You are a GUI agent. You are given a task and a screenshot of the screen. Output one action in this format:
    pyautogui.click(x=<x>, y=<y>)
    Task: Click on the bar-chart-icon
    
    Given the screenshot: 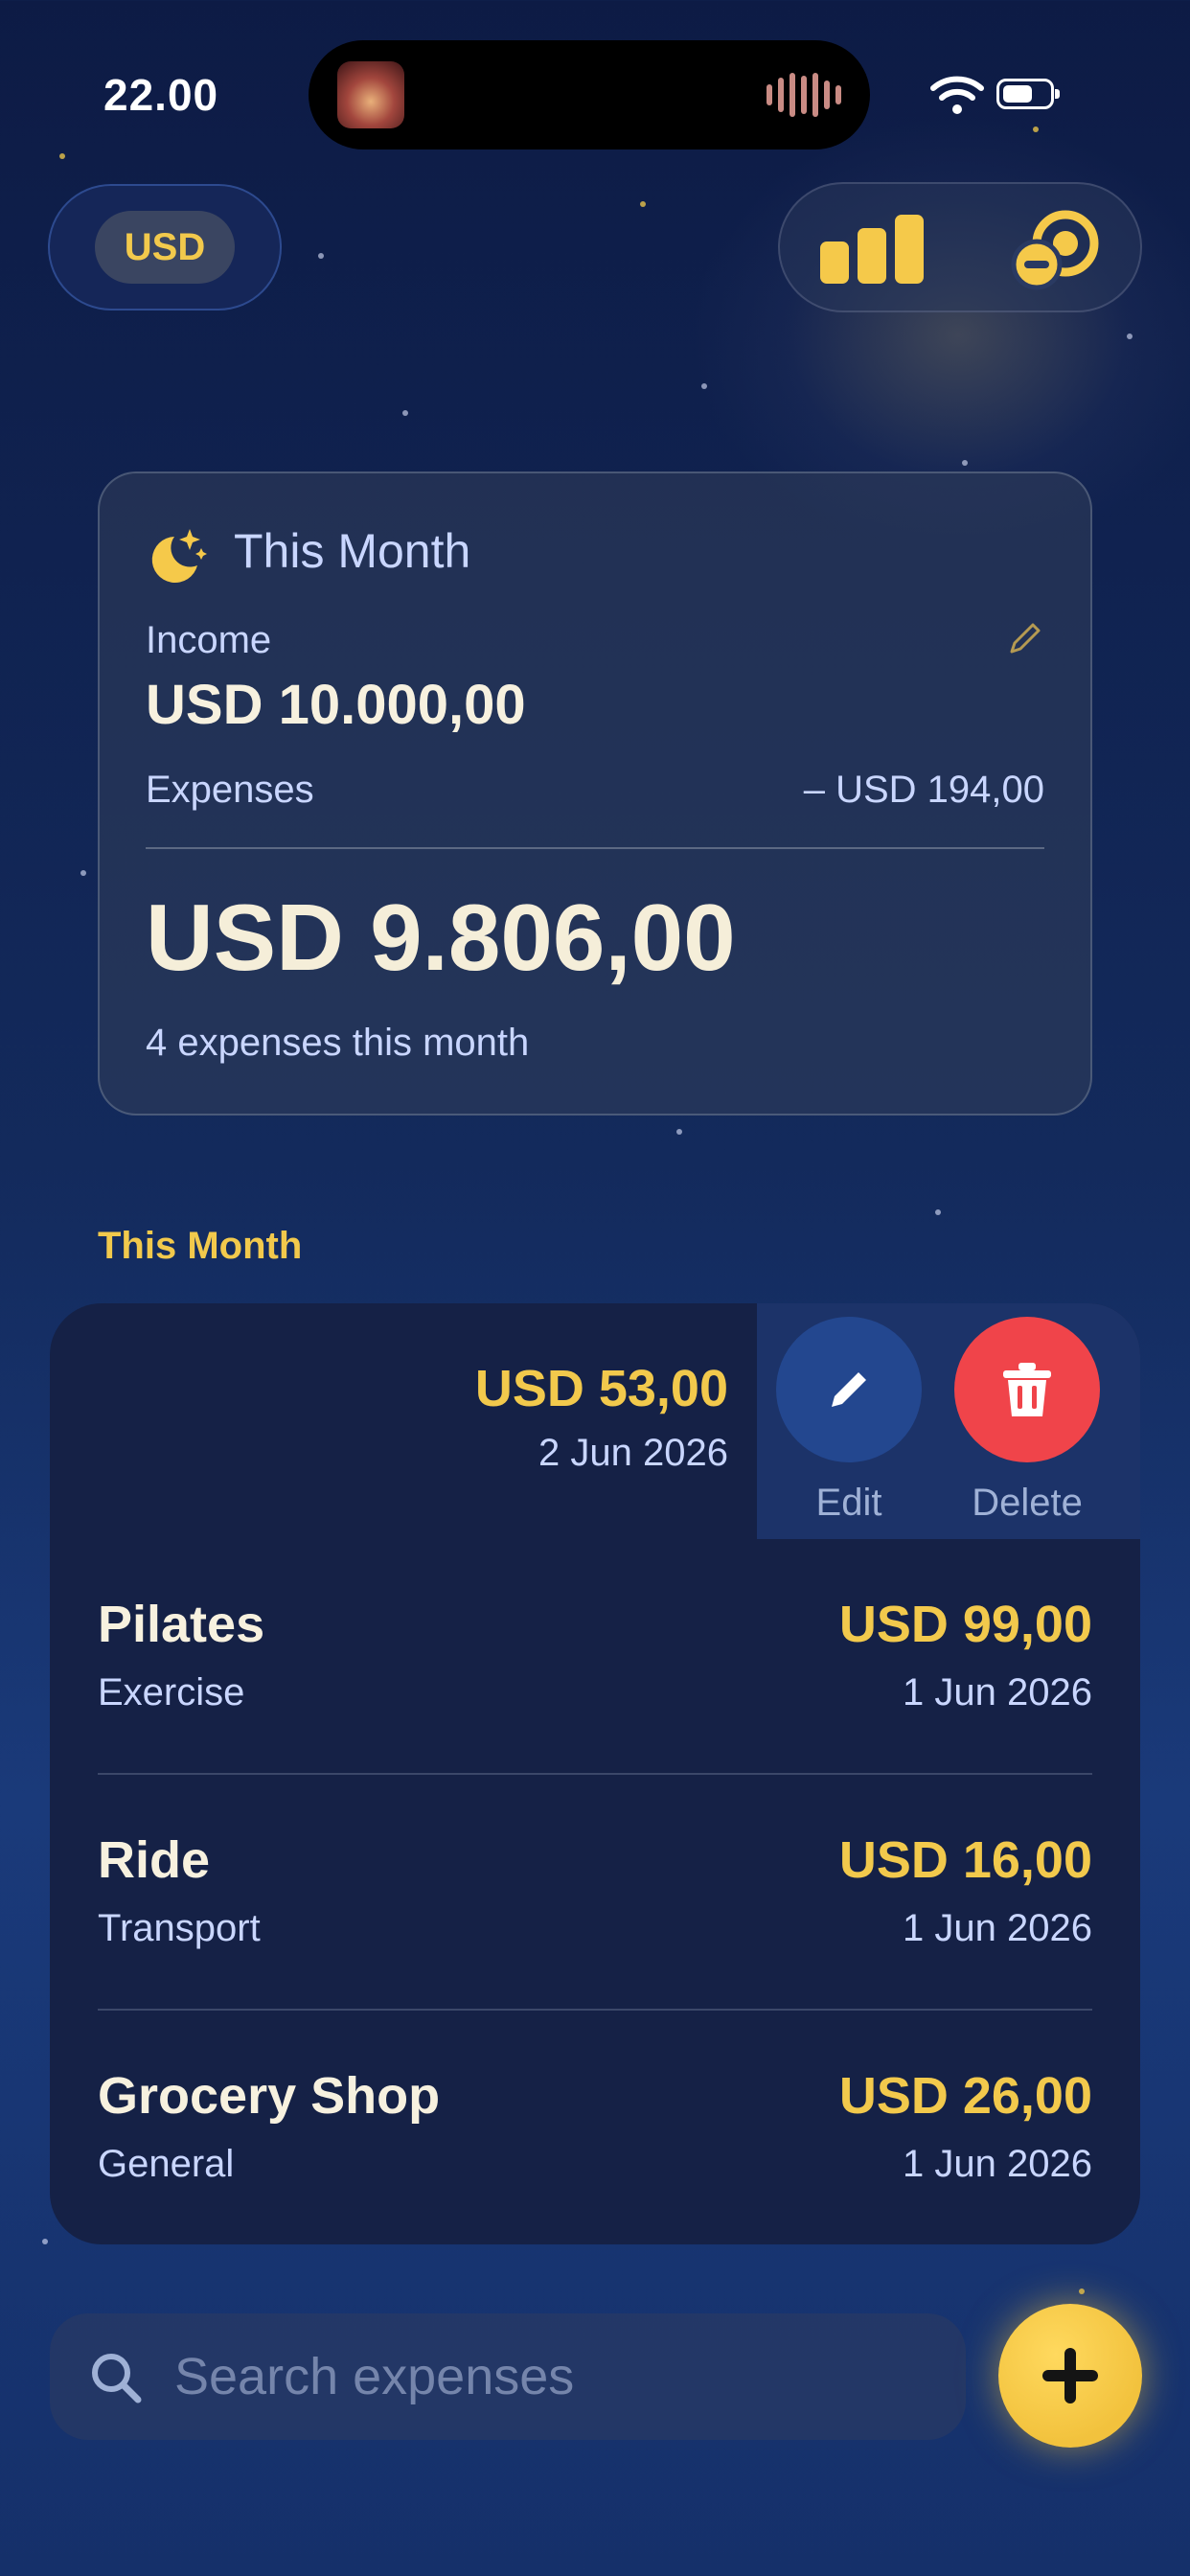 What is the action you would take?
    pyautogui.click(x=872, y=249)
    